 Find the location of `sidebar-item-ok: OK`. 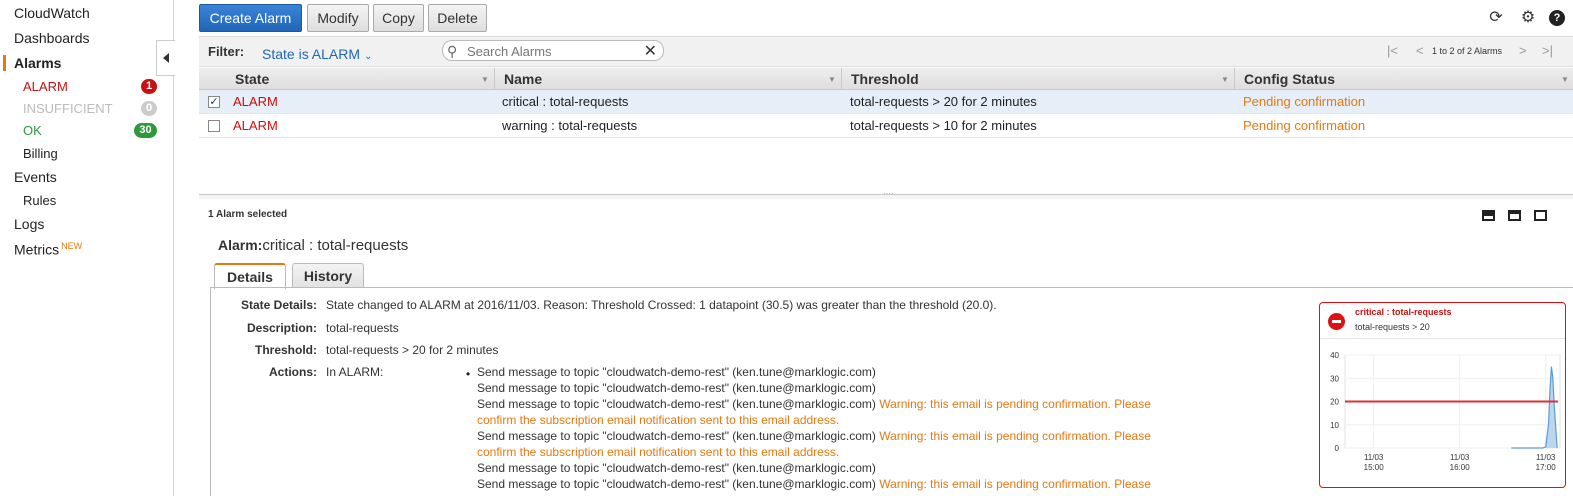

sidebar-item-ok: OK is located at coordinates (32, 130).